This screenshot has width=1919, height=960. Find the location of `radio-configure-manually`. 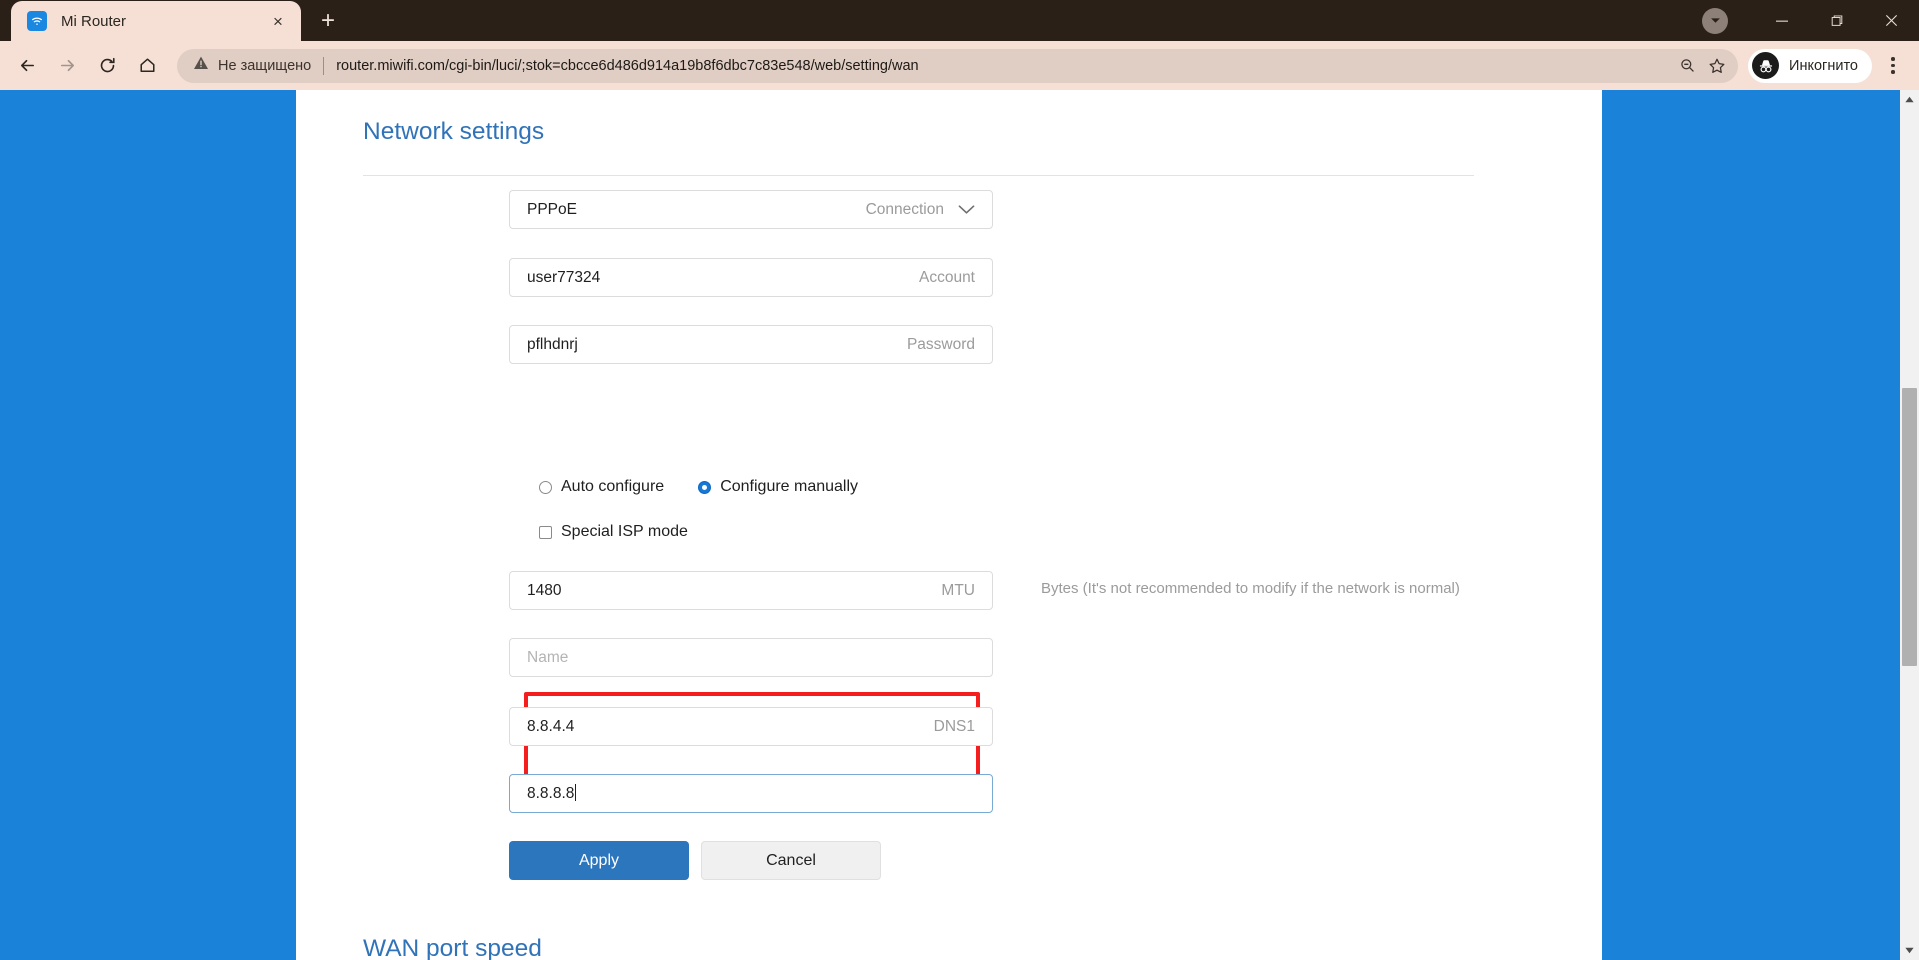

radio-configure-manually is located at coordinates (705, 487).